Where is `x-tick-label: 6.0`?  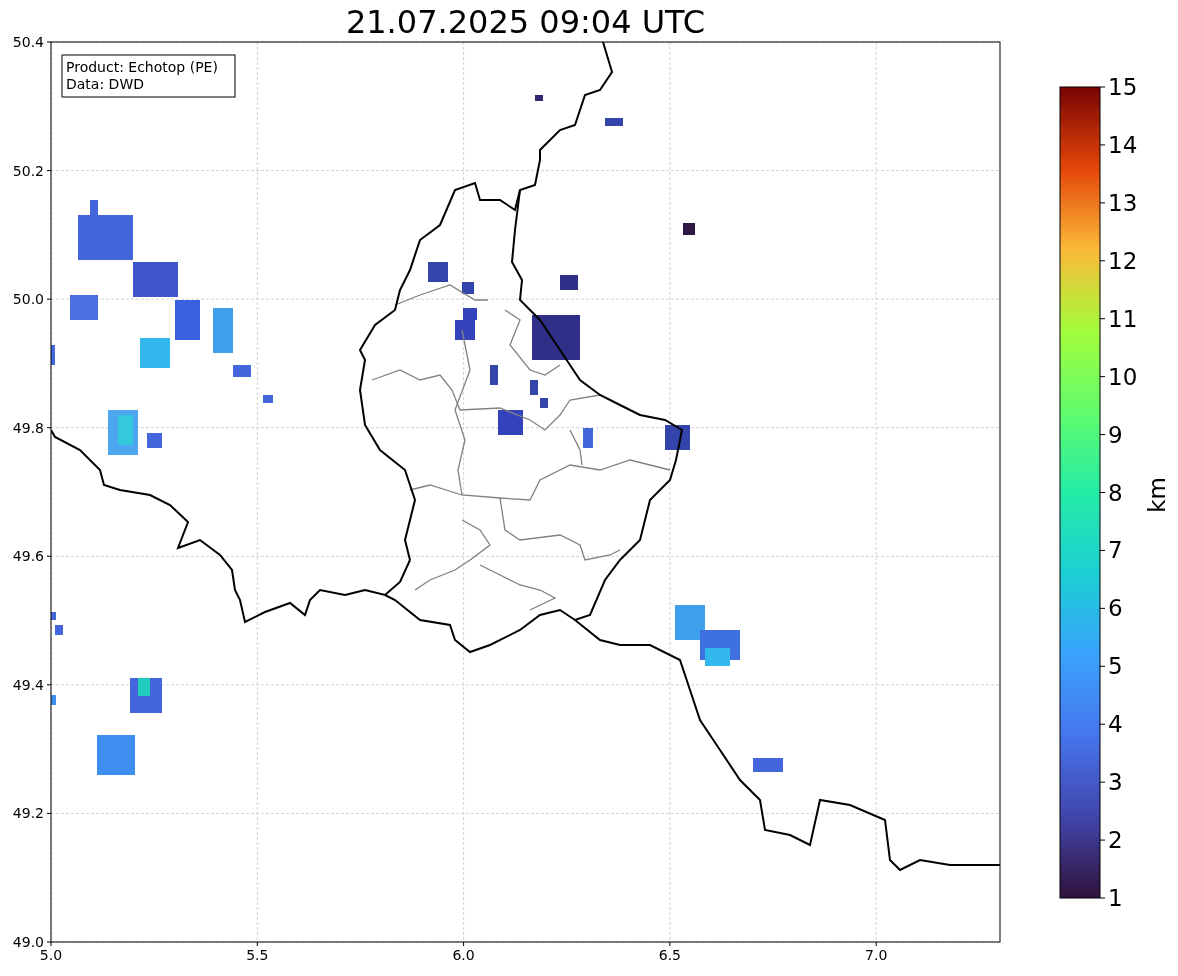
x-tick-label: 6.0 is located at coordinates (463, 955).